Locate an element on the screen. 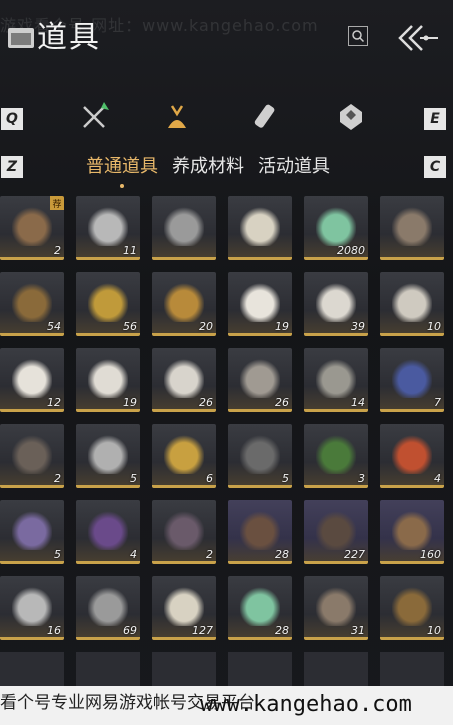 Image resolution: width=453 pixels, height=725 pixels. grid-cell: 11 is located at coordinates (108, 228).